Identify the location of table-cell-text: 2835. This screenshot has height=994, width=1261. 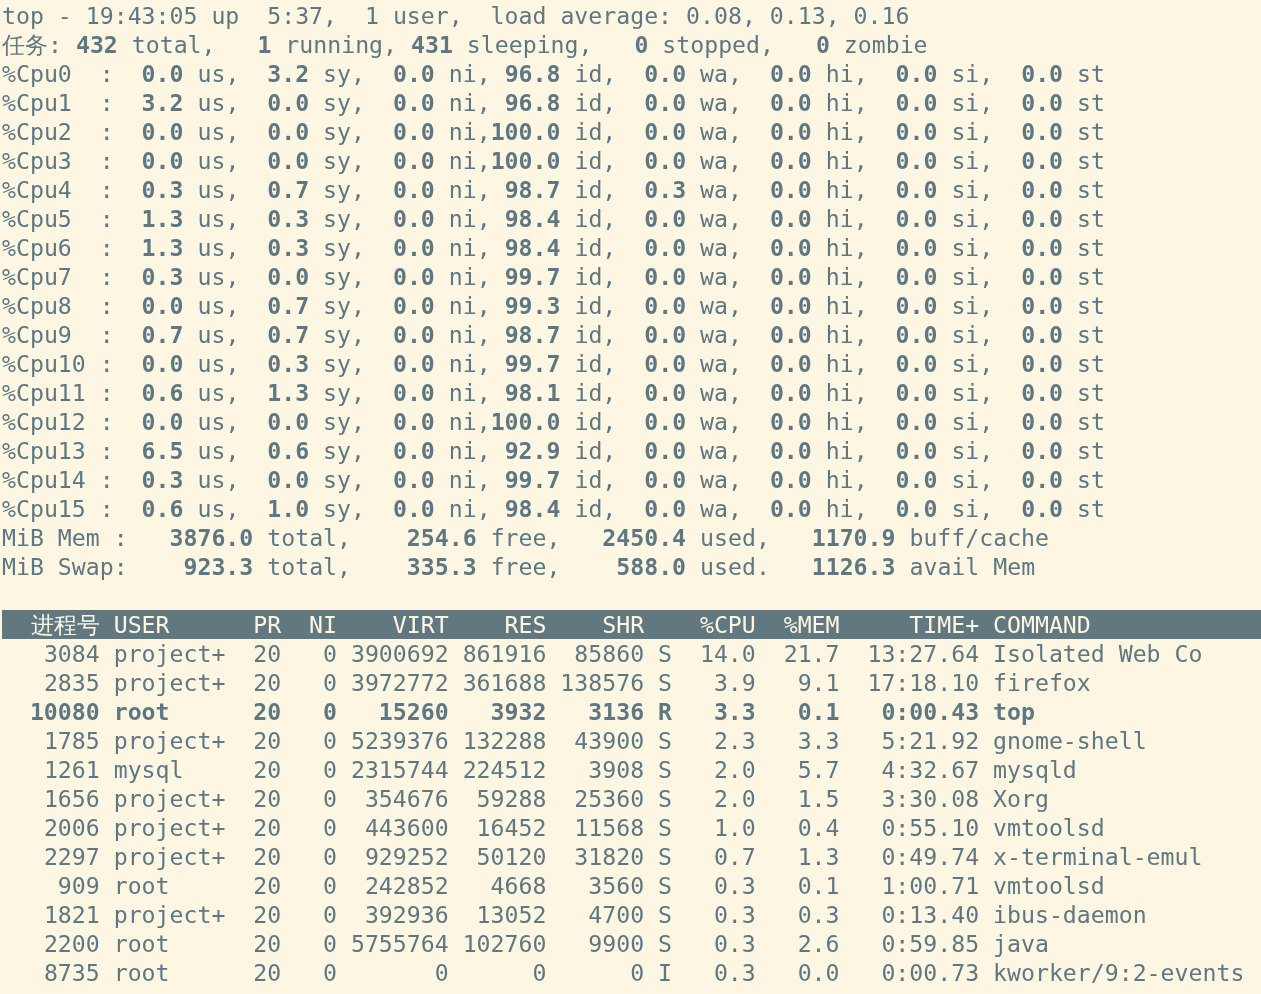
(71, 682).